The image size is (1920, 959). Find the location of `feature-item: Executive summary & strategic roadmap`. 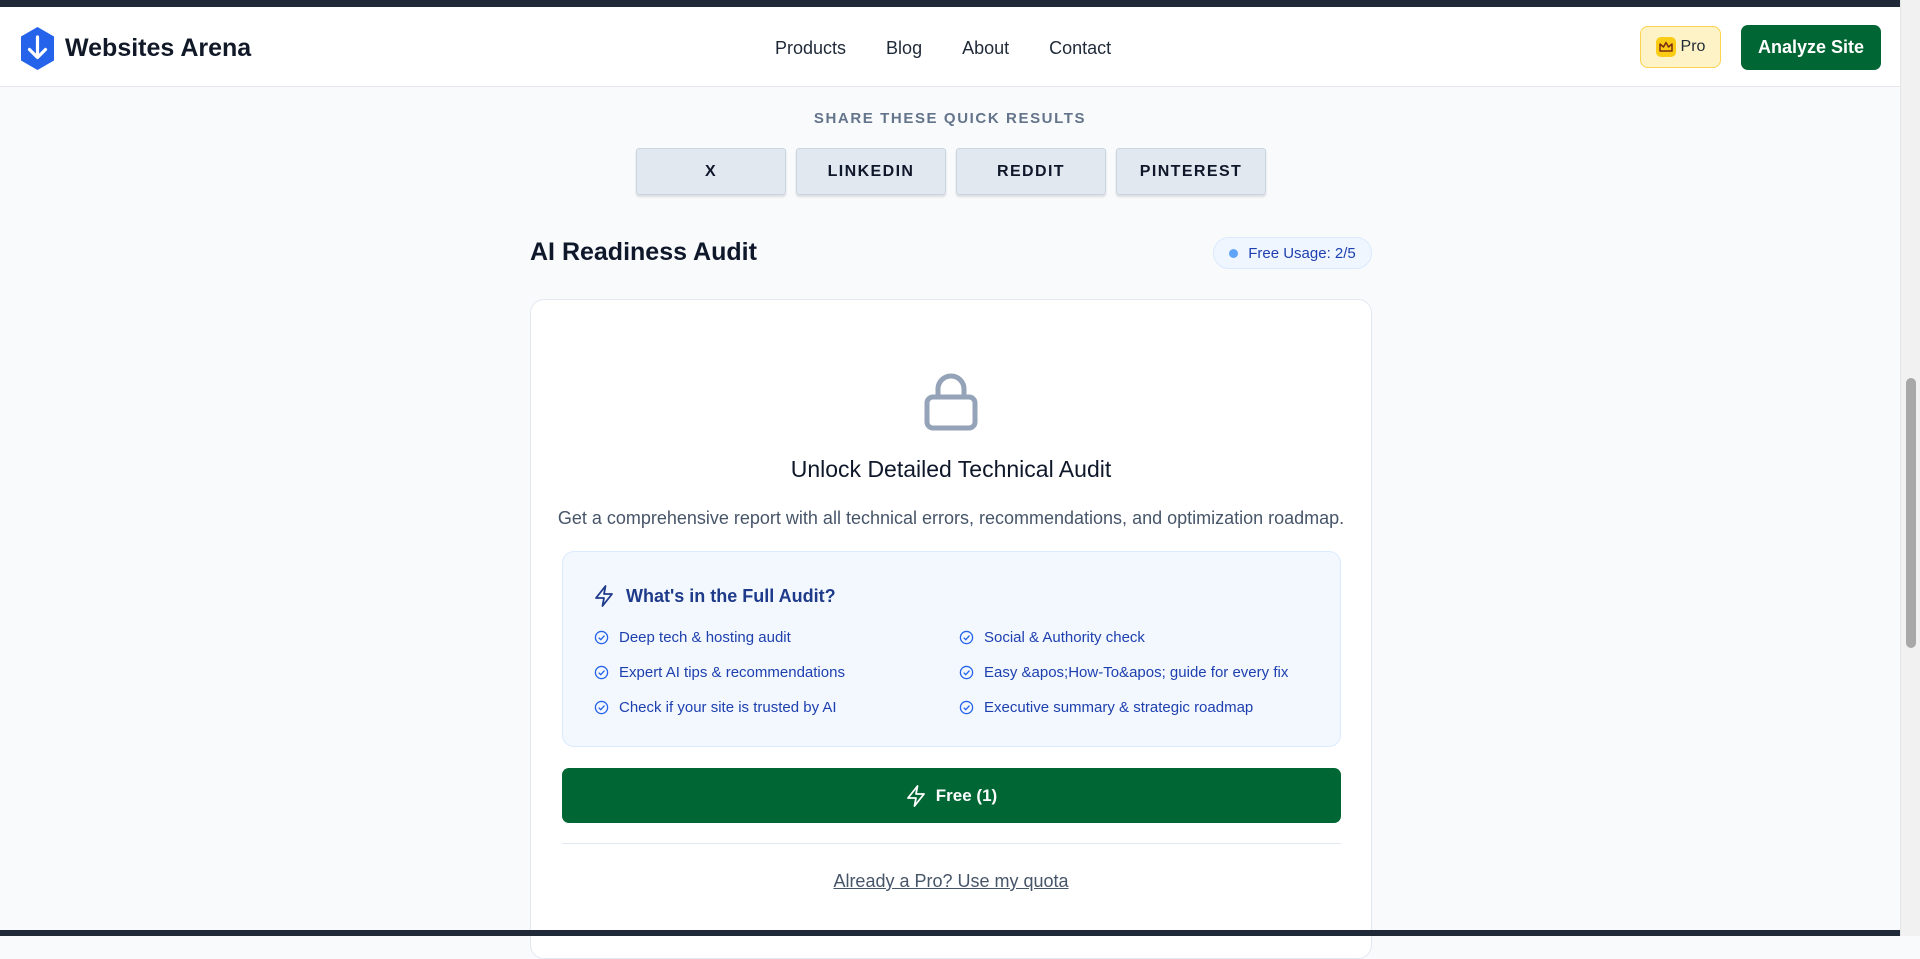

feature-item: Executive summary & strategic roadmap is located at coordinates (1106, 707).